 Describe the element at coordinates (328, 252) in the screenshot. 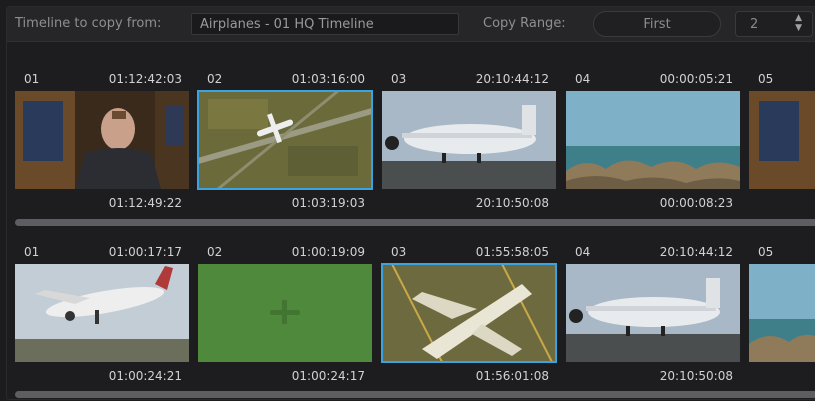

I see `clip-timecode-in: 01:00:19:09` at that location.